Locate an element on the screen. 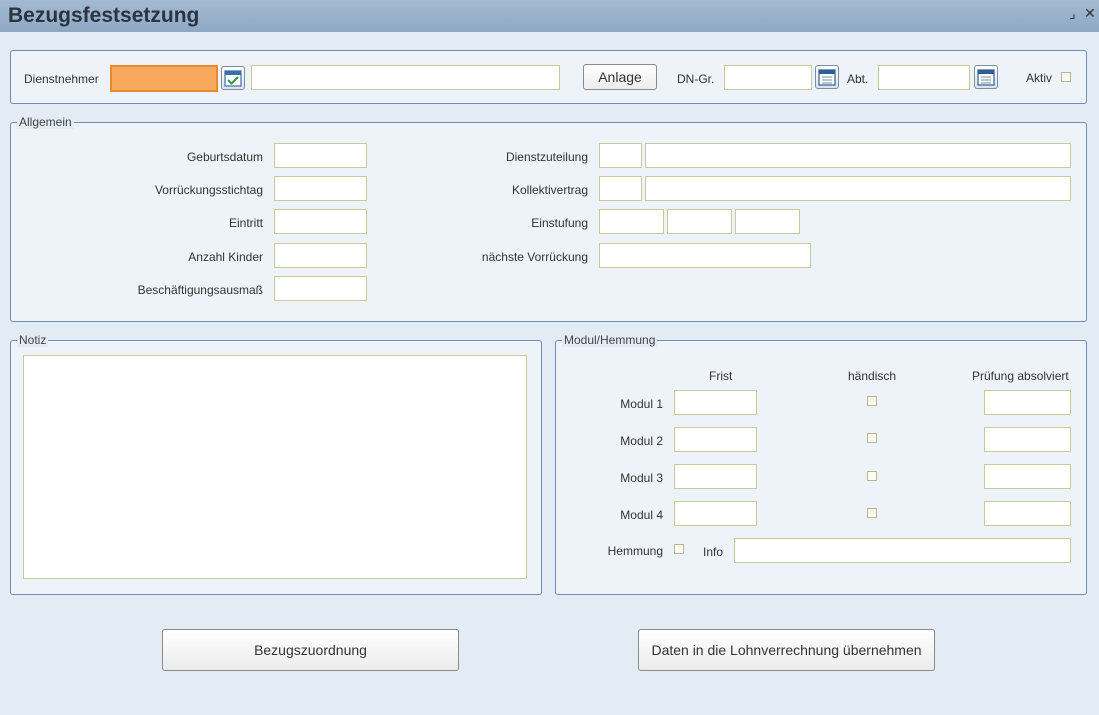 The width and height of the screenshot is (1099, 715). naechste-vorrueckung-label: nächste Vorrückung is located at coordinates (534, 257).